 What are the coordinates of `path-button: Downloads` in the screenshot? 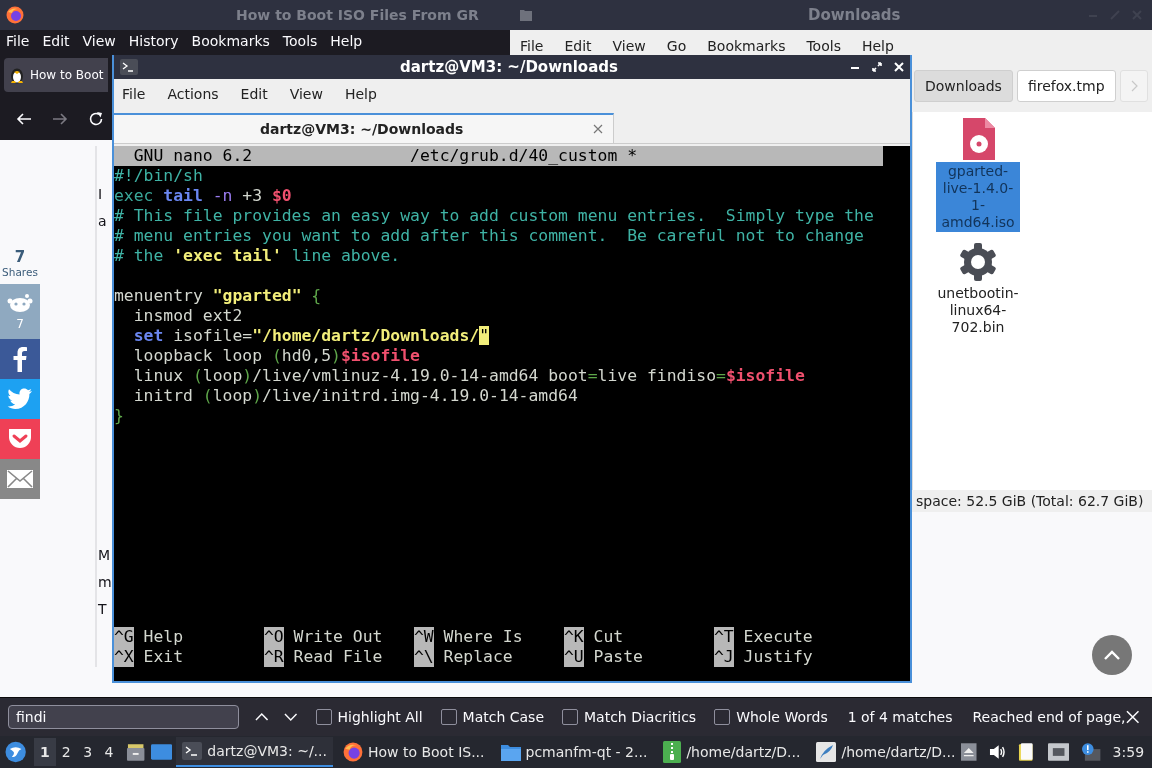 It's located at (963, 86).